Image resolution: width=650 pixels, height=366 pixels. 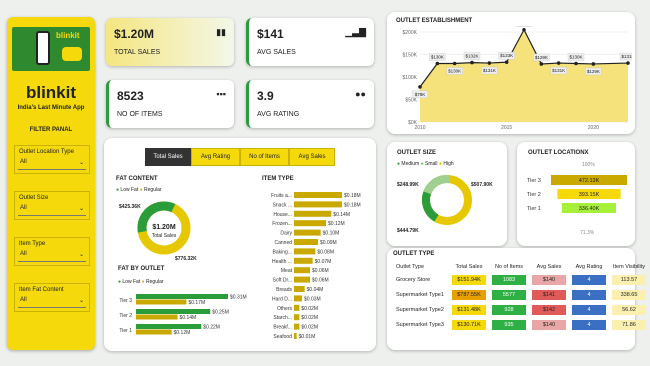 I want to click on tab-avg-sales: Avg Sales, so click(x=312, y=157).